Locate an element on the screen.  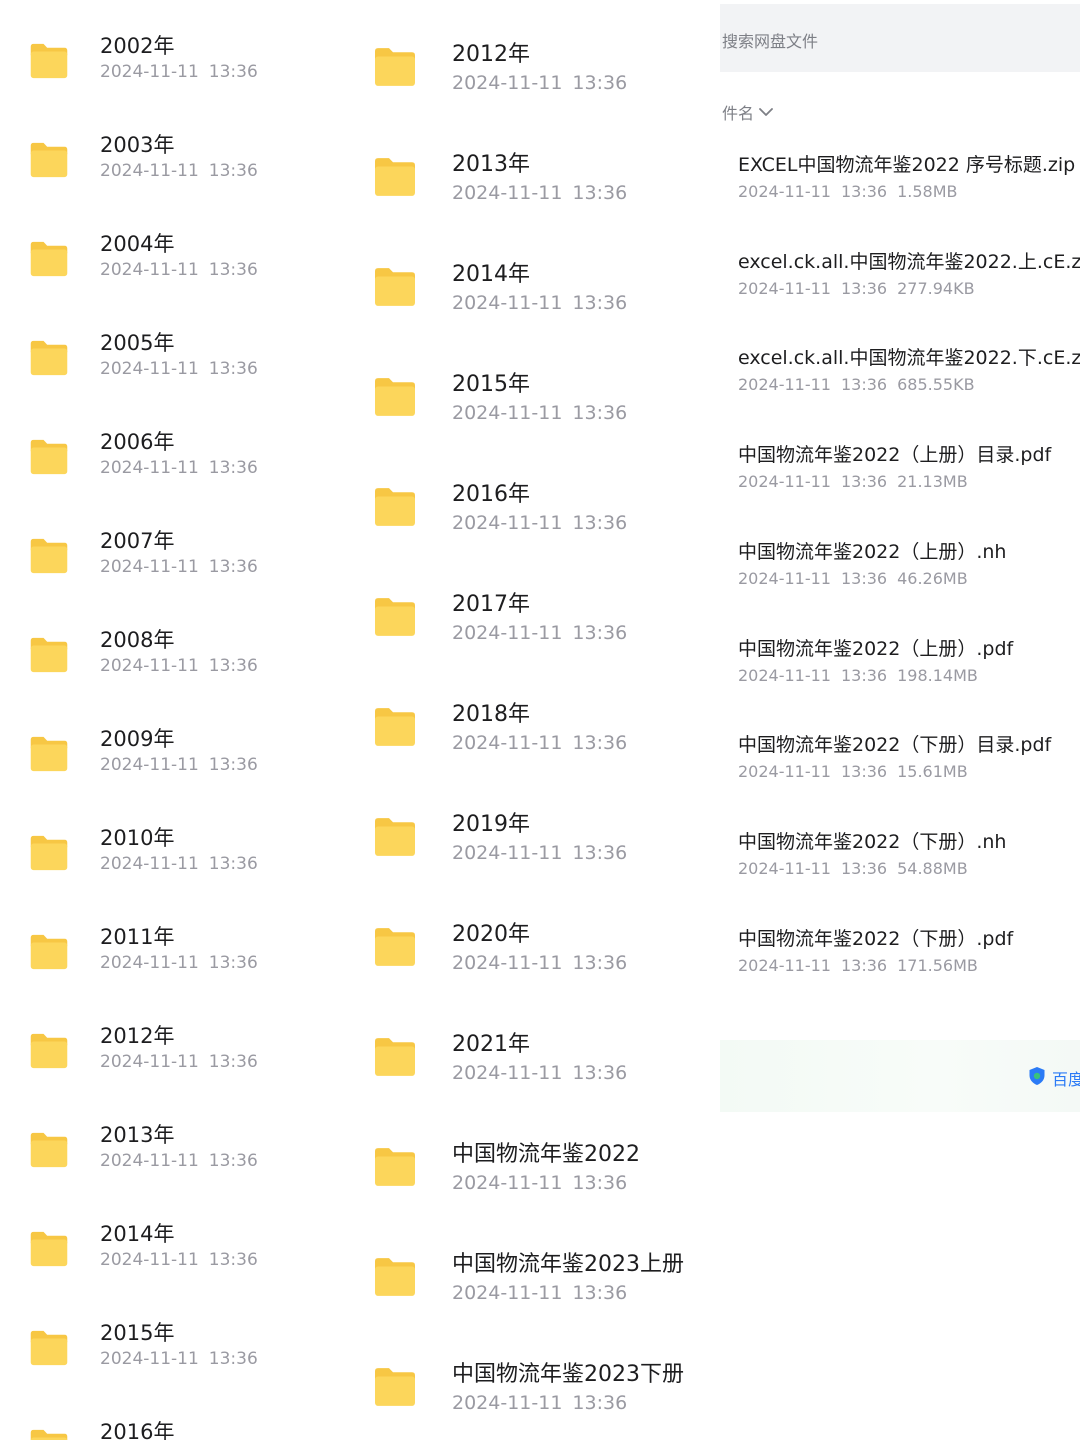
file-name: 中国物流年鉴2022（上册）.nh is located at coordinates (872, 551).